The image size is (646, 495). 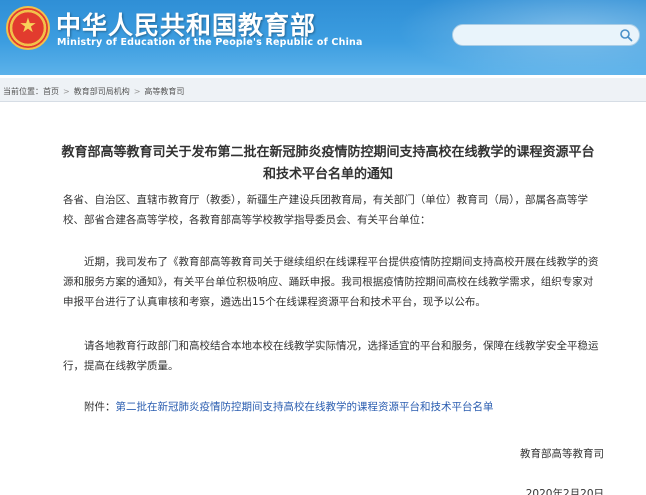 What do you see at coordinates (28, 28) in the screenshot?
I see `national-emblem-icon: ★` at bounding box center [28, 28].